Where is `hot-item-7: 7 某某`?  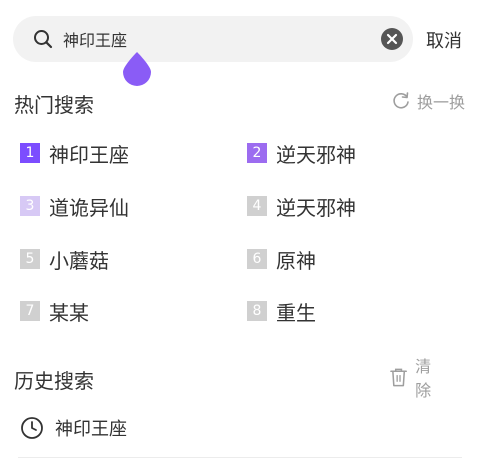 hot-item-7: 7 某某 is located at coordinates (54, 311).